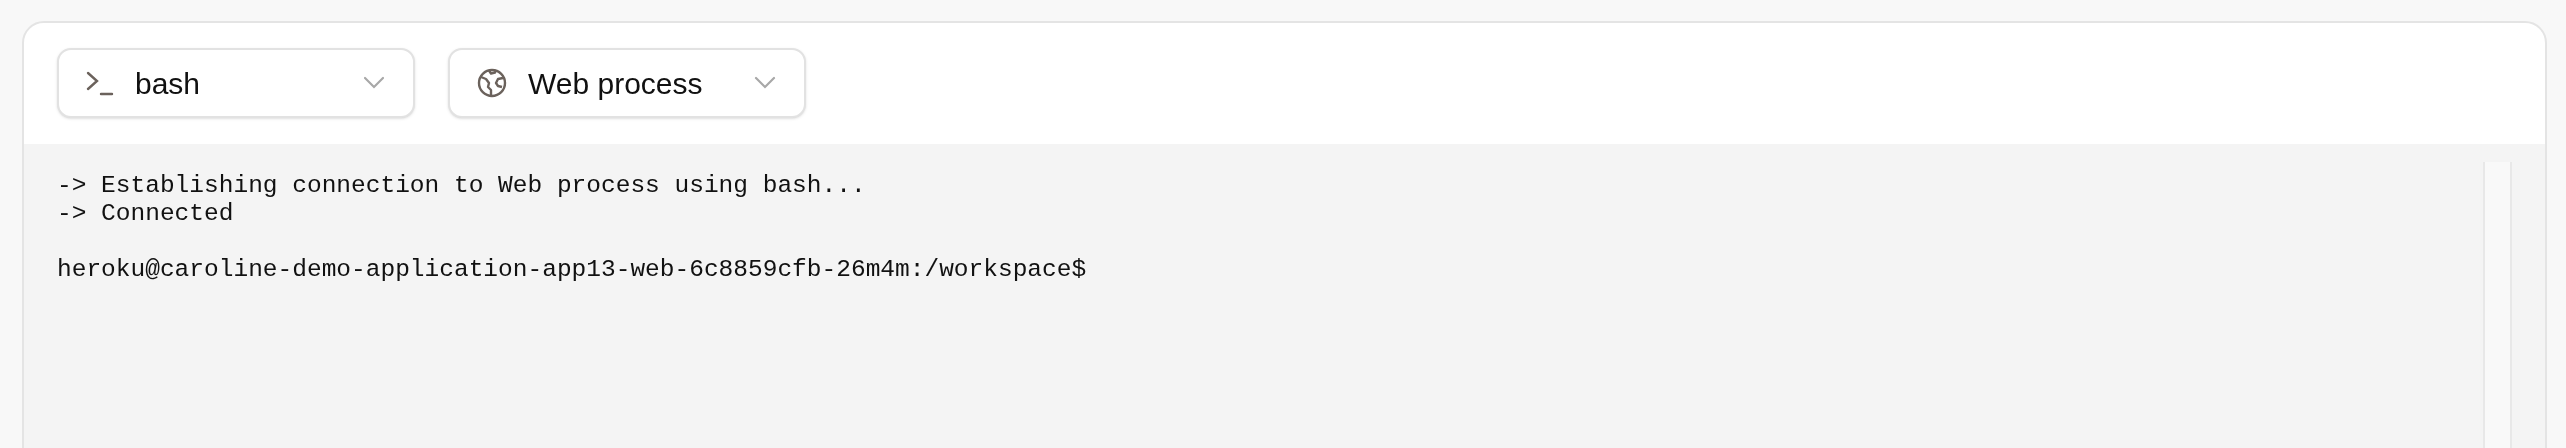 Image resolution: width=2566 pixels, height=448 pixels. I want to click on dropdown-select: Web process, so click(627, 83).